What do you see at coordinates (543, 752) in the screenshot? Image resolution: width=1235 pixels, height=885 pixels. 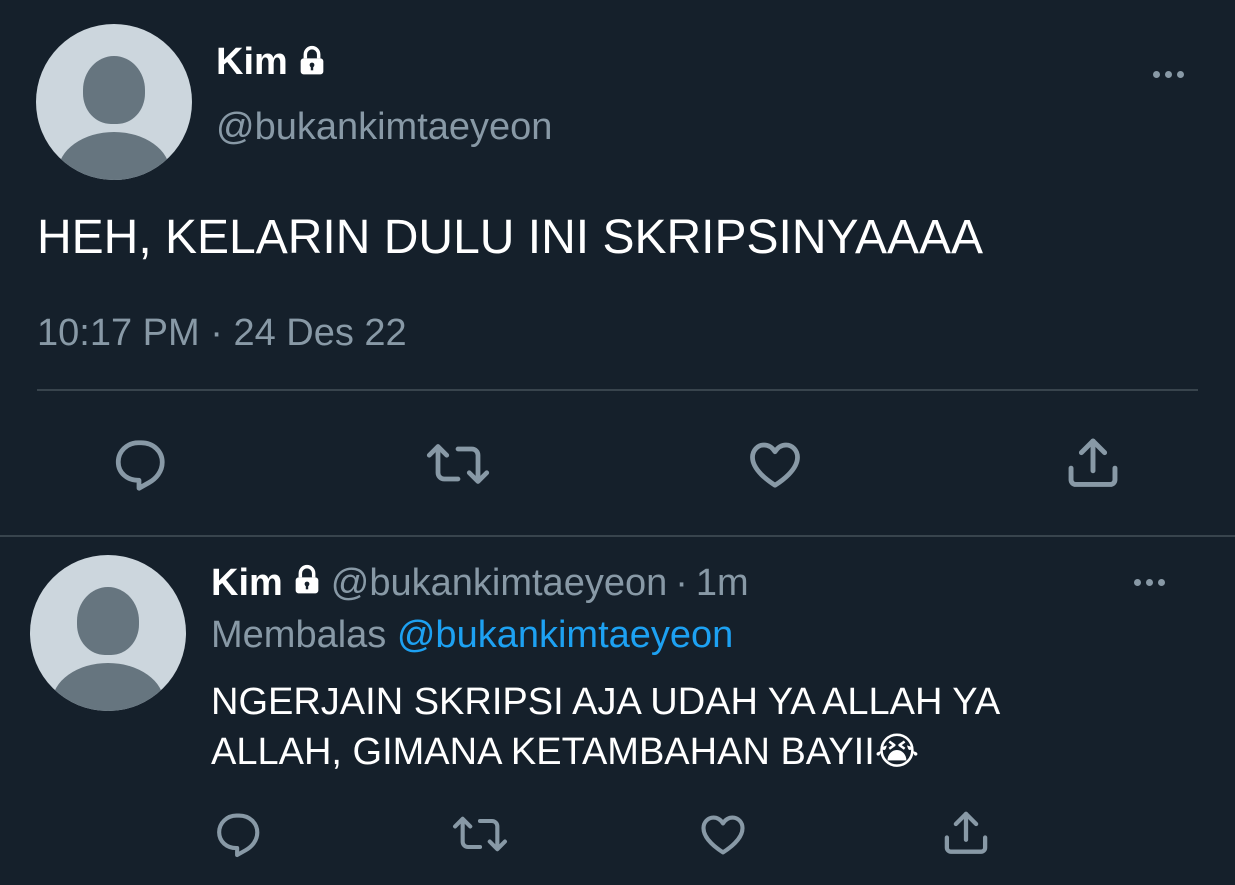 I see `tweet-text-line: ALLAH, GIMANA KETAMBAHAN BAYII` at bounding box center [543, 752].